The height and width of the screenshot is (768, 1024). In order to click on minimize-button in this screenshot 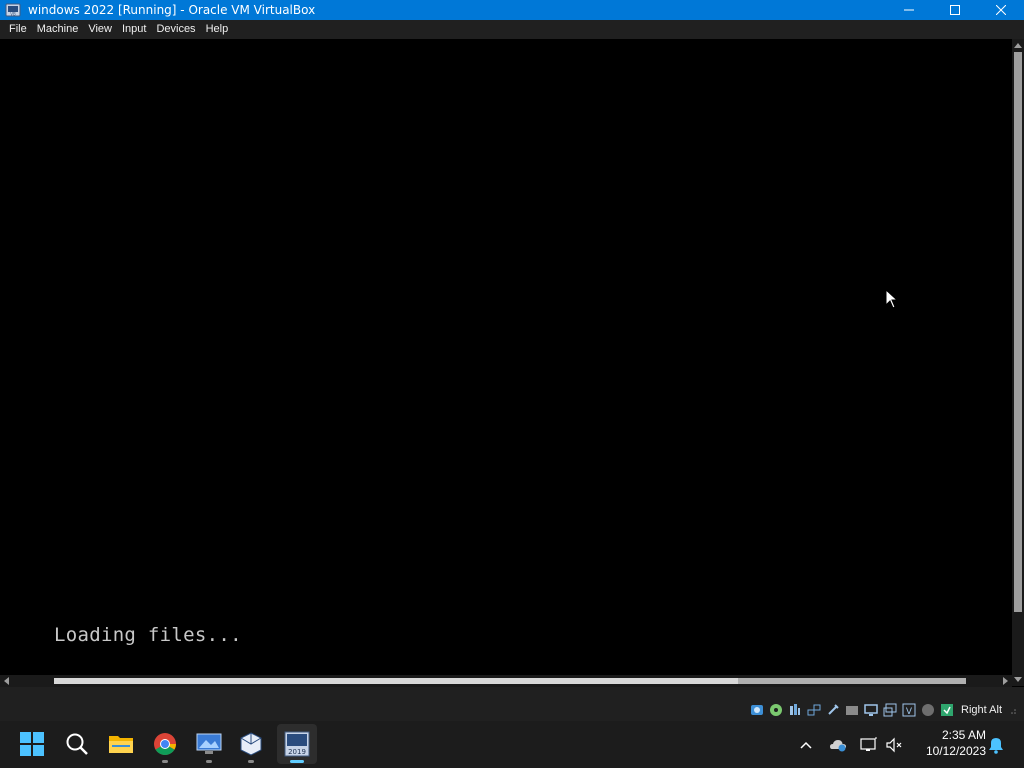, I will do `click(909, 10)`.